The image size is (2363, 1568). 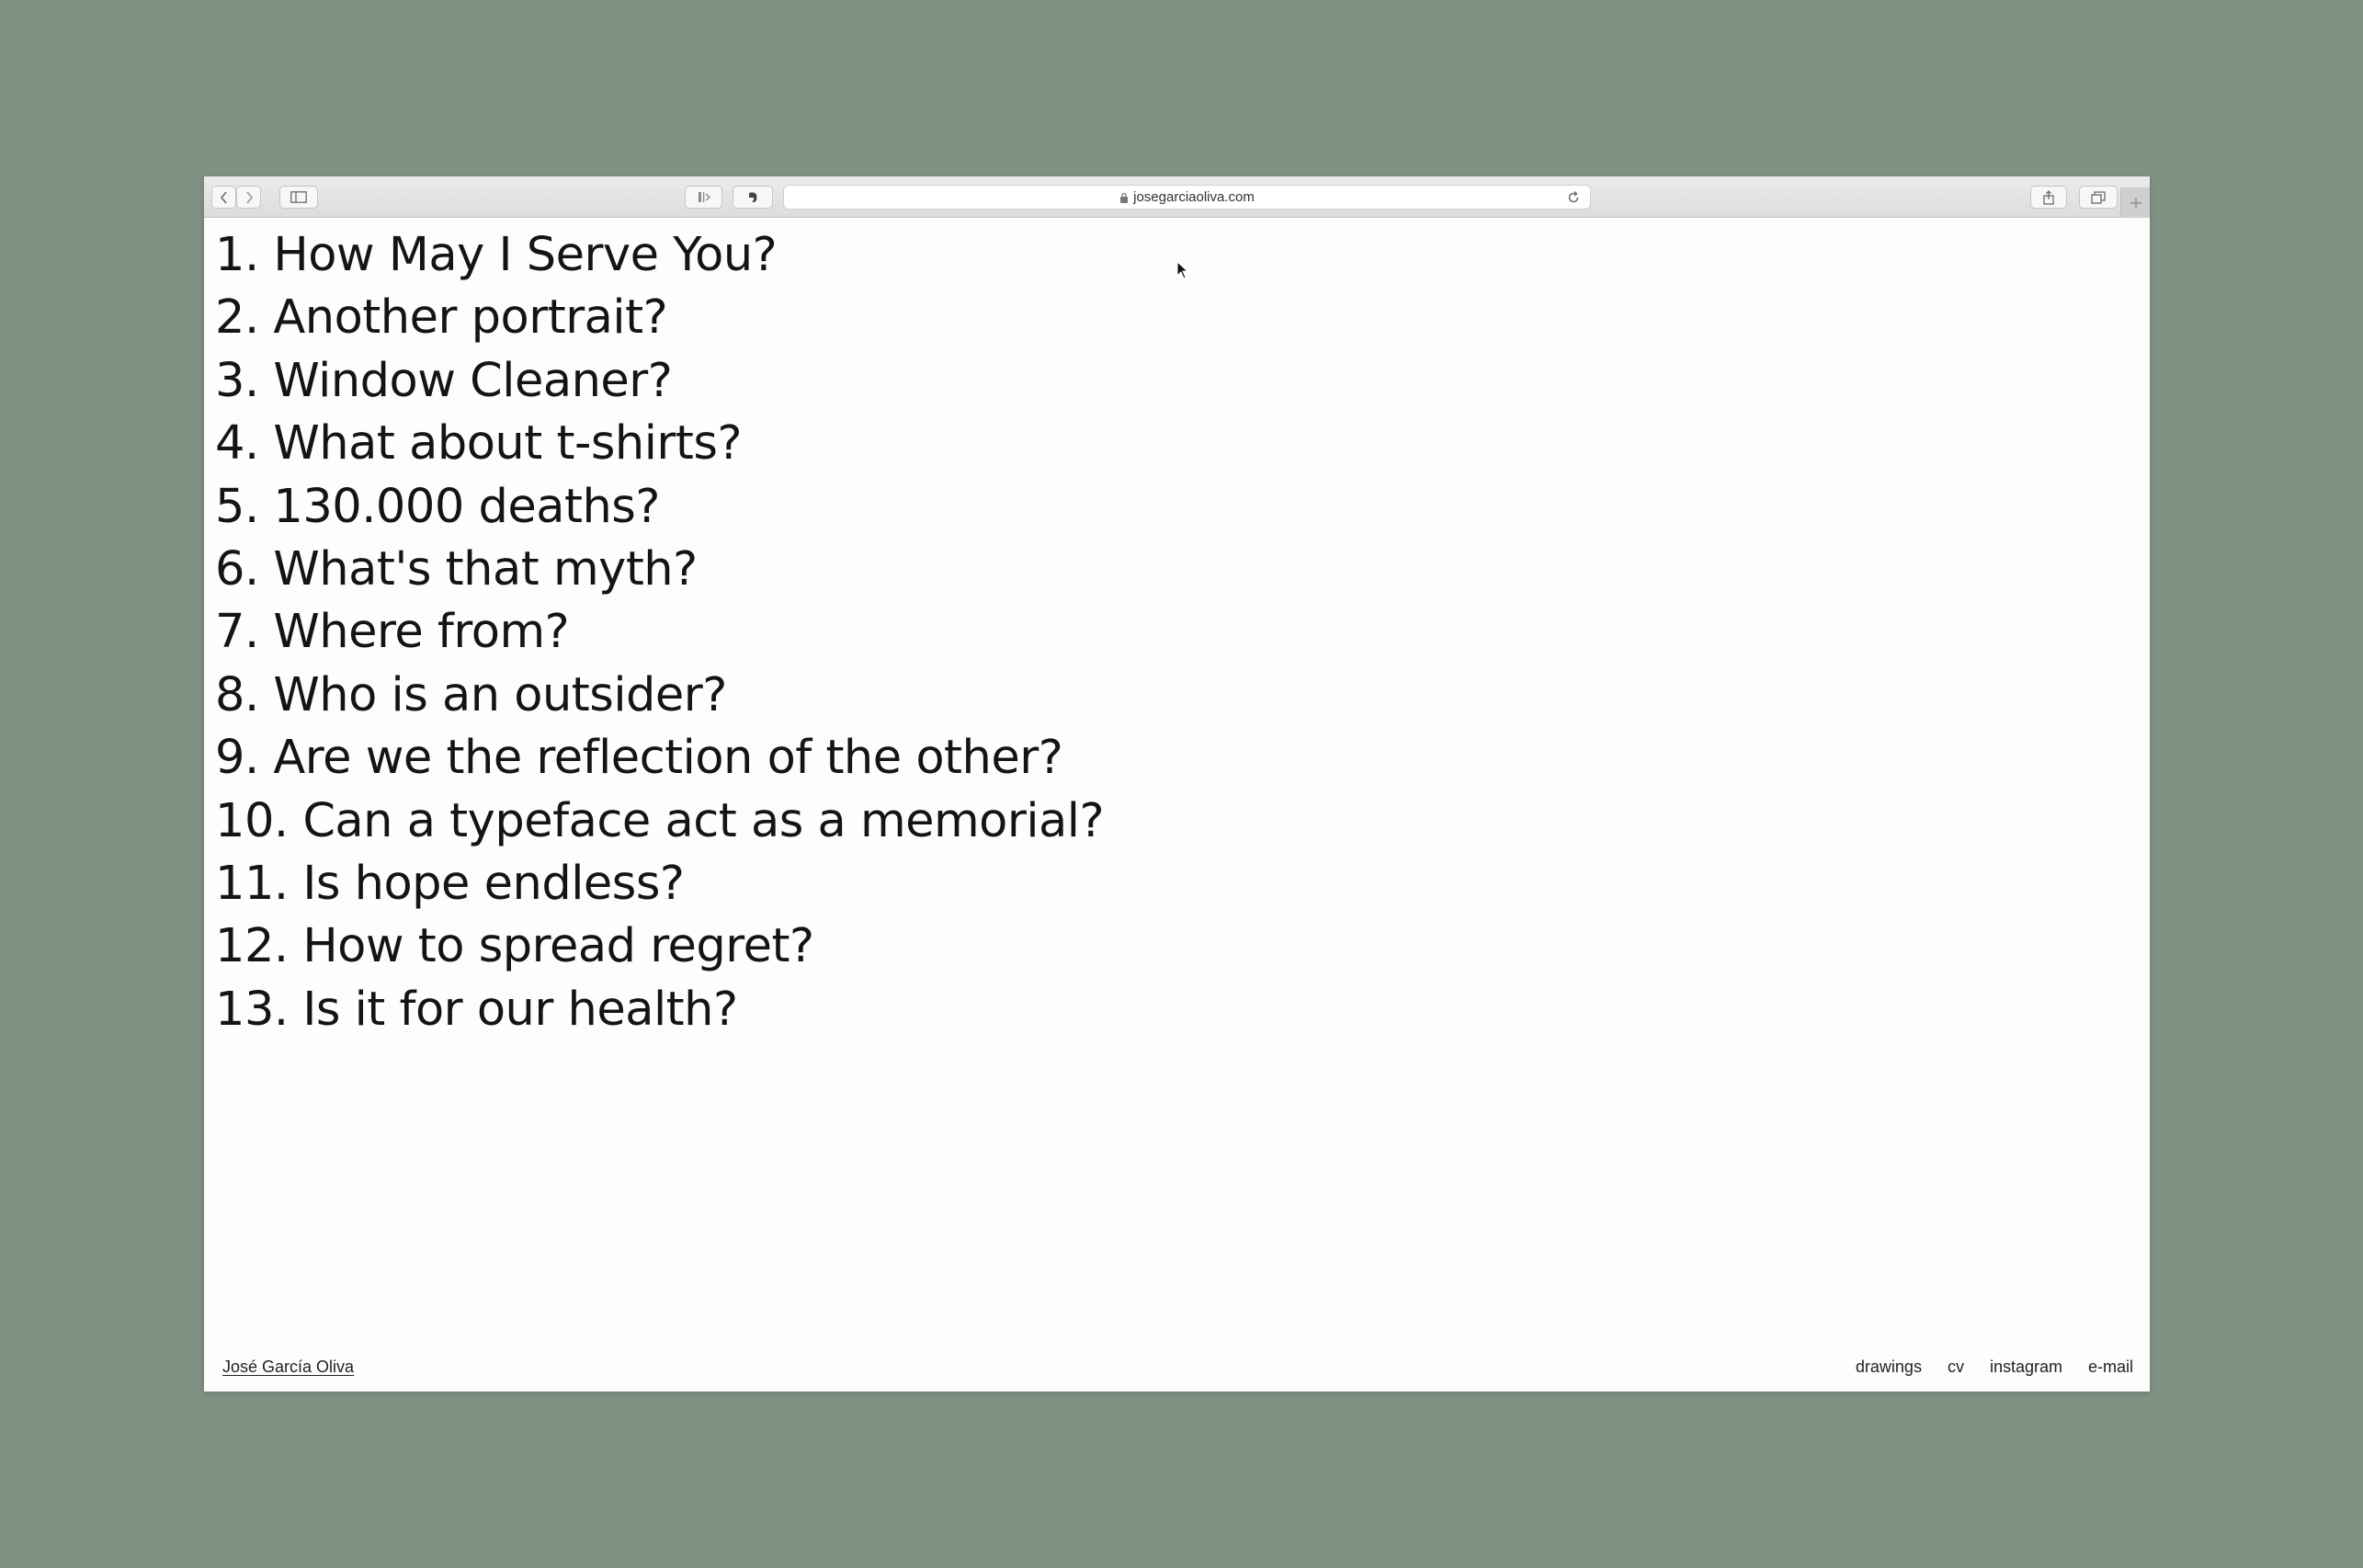 I want to click on forward-button, so click(x=249, y=197).